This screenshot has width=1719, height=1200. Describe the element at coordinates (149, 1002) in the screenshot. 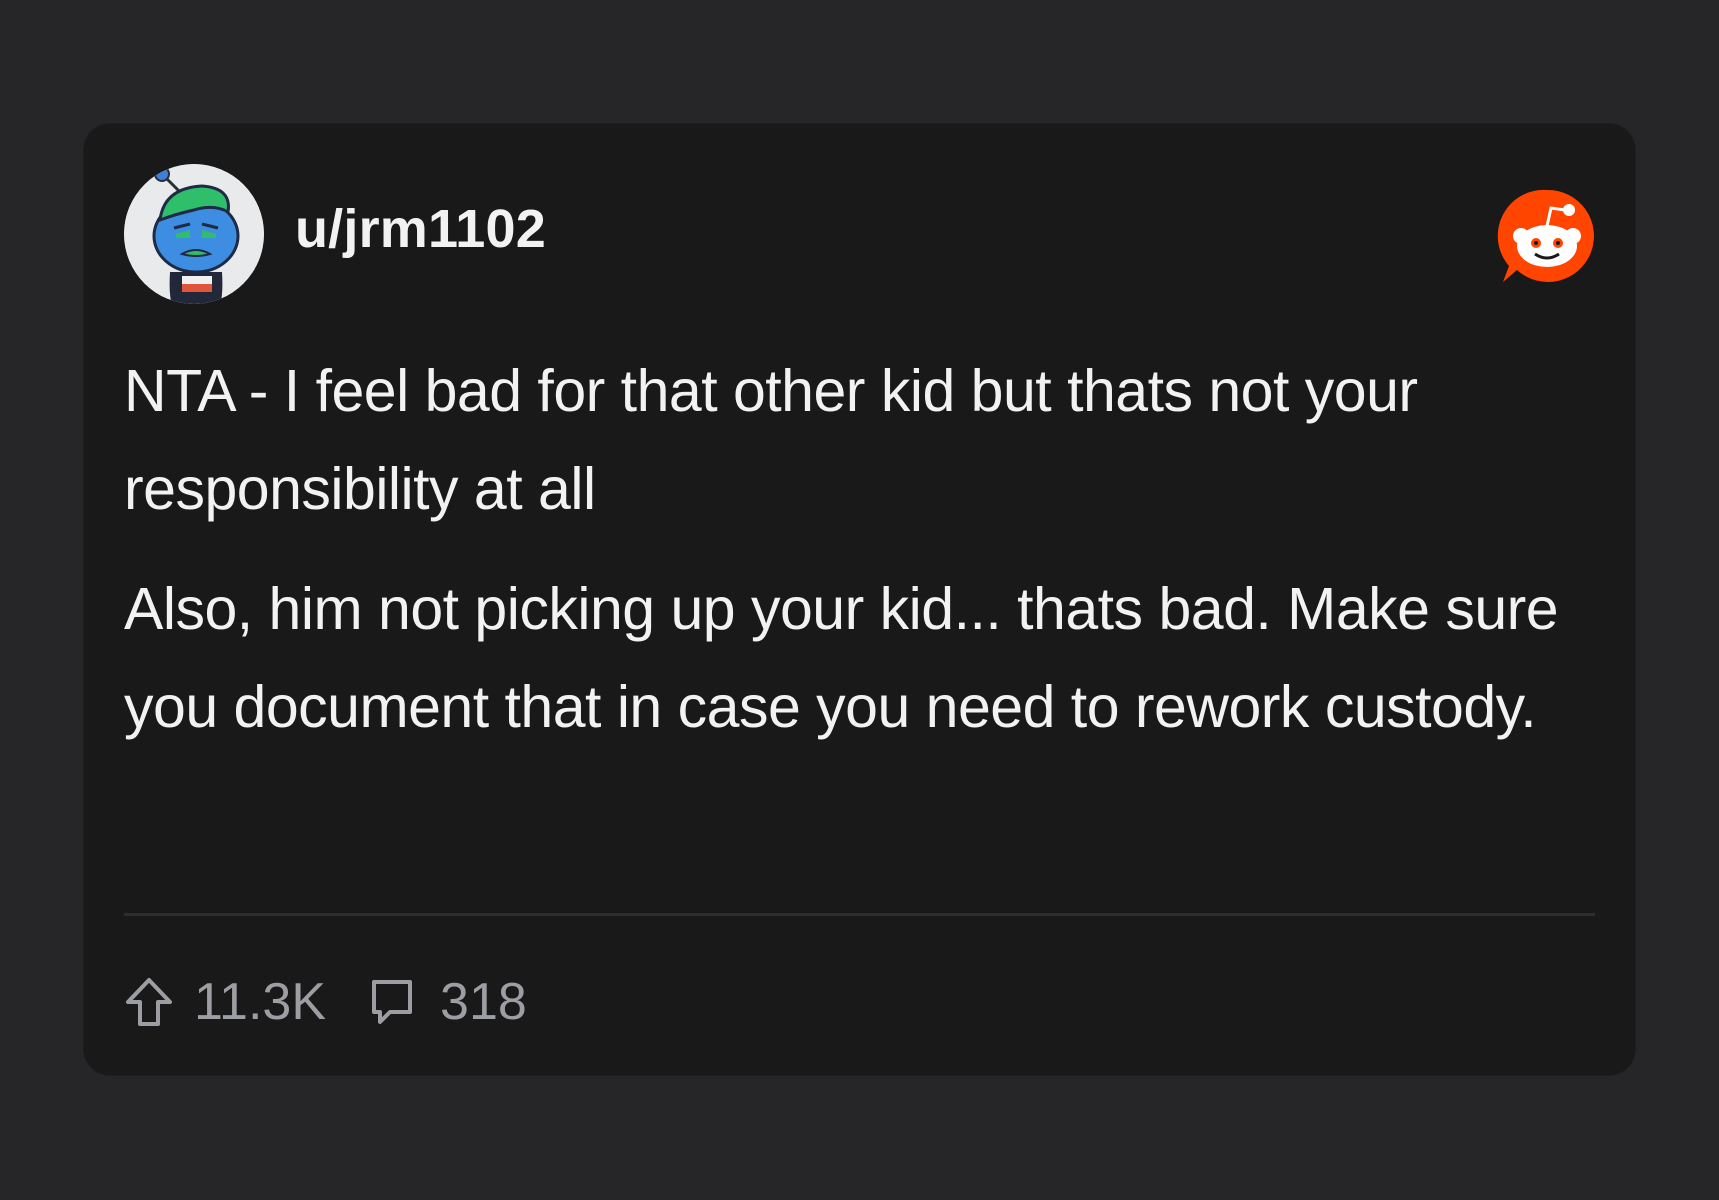

I see `upvote-arrow-icon` at that location.